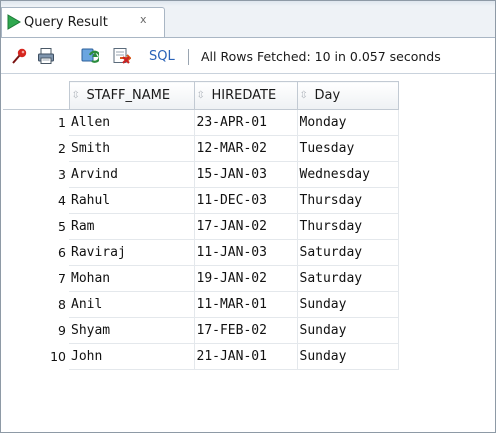 This screenshot has width=496, height=433. I want to click on cell-staff-name: Raviraj, so click(132, 252).